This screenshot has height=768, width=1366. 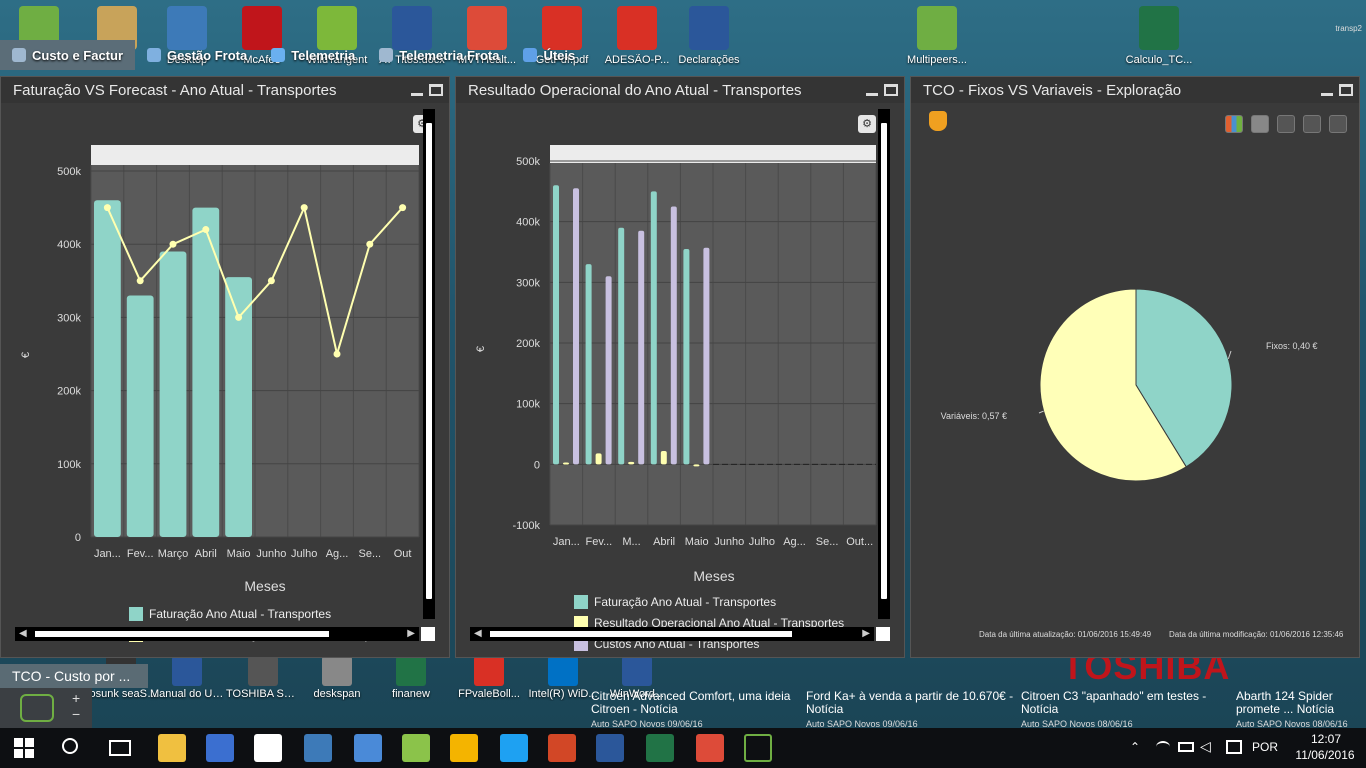 I want to click on file-explorer-icon, so click(x=172, y=748).